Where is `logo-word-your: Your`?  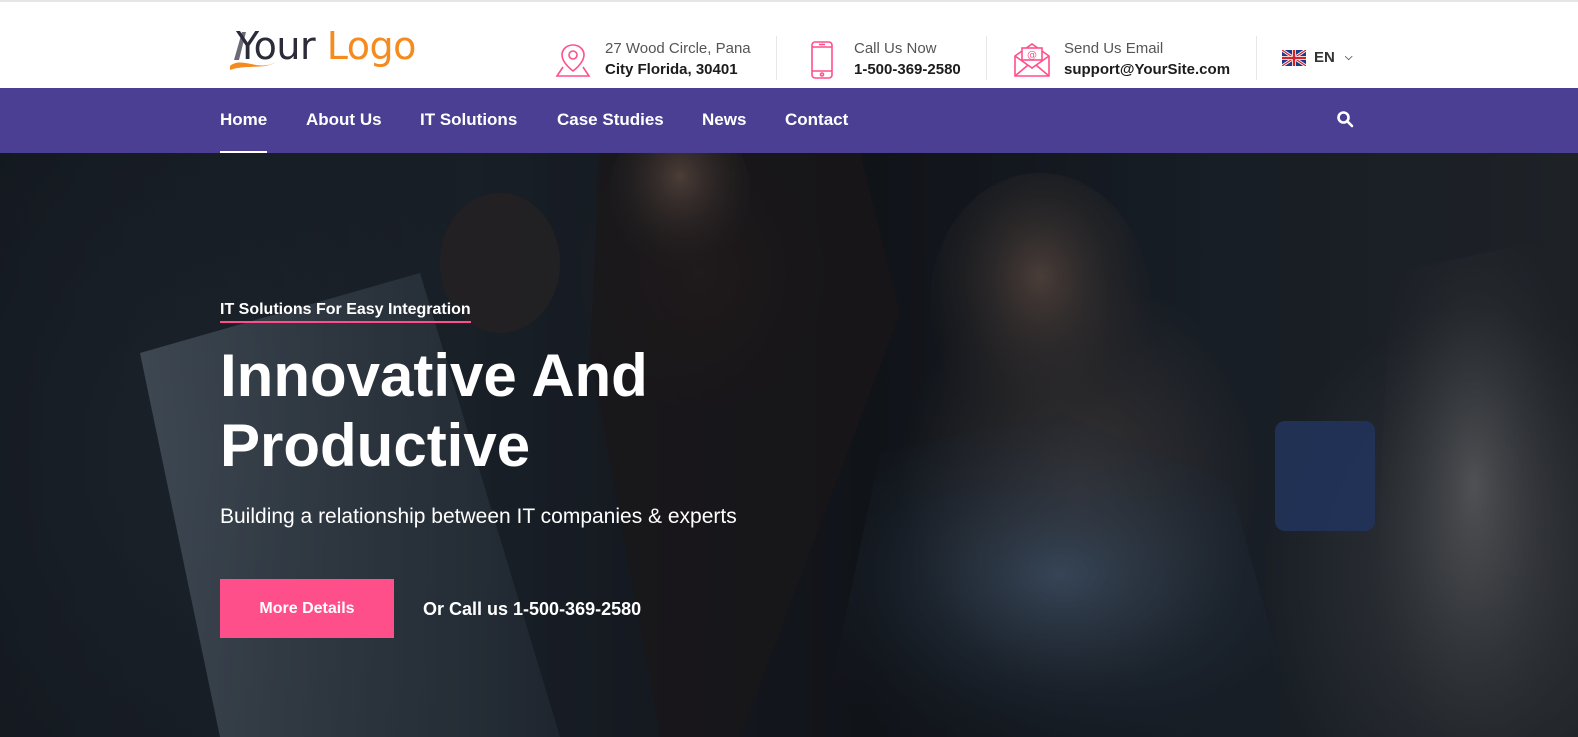 logo-word-your: Your is located at coordinates (276, 46).